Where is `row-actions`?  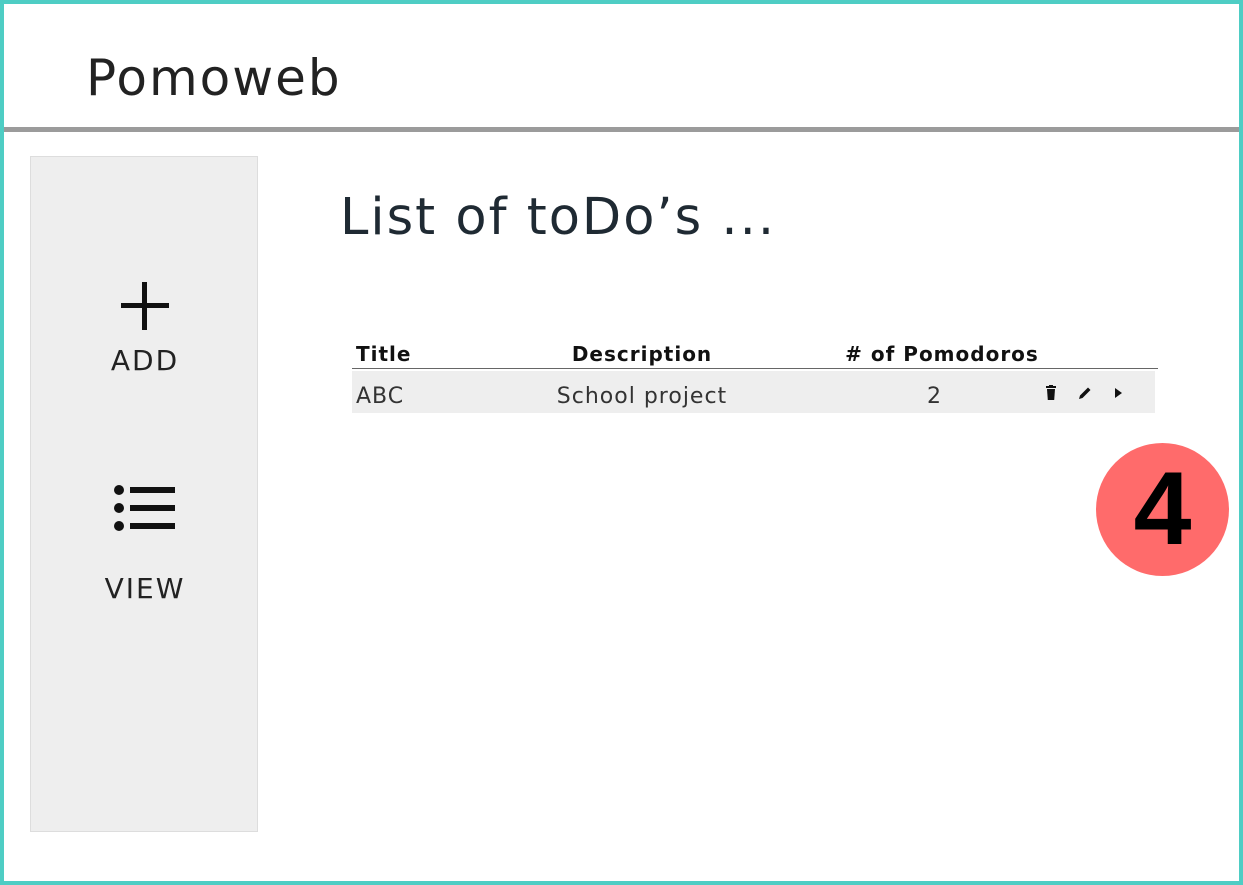 row-actions is located at coordinates (1097, 393).